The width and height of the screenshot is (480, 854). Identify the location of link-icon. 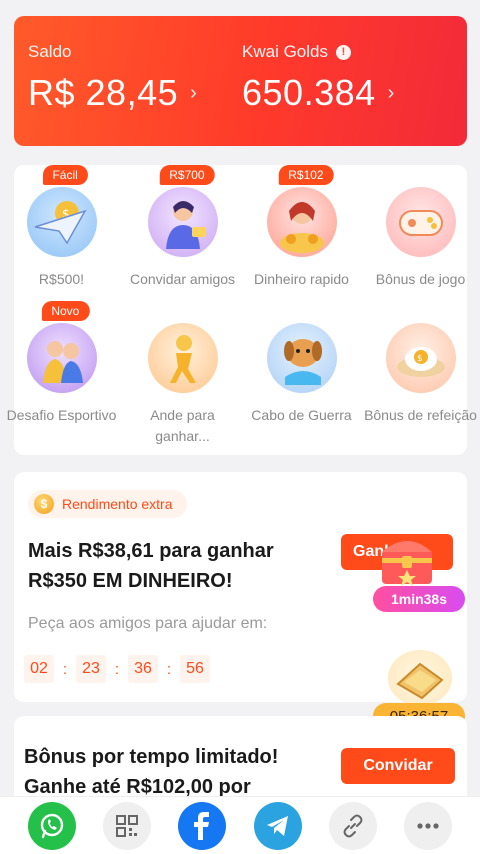
(352, 825).